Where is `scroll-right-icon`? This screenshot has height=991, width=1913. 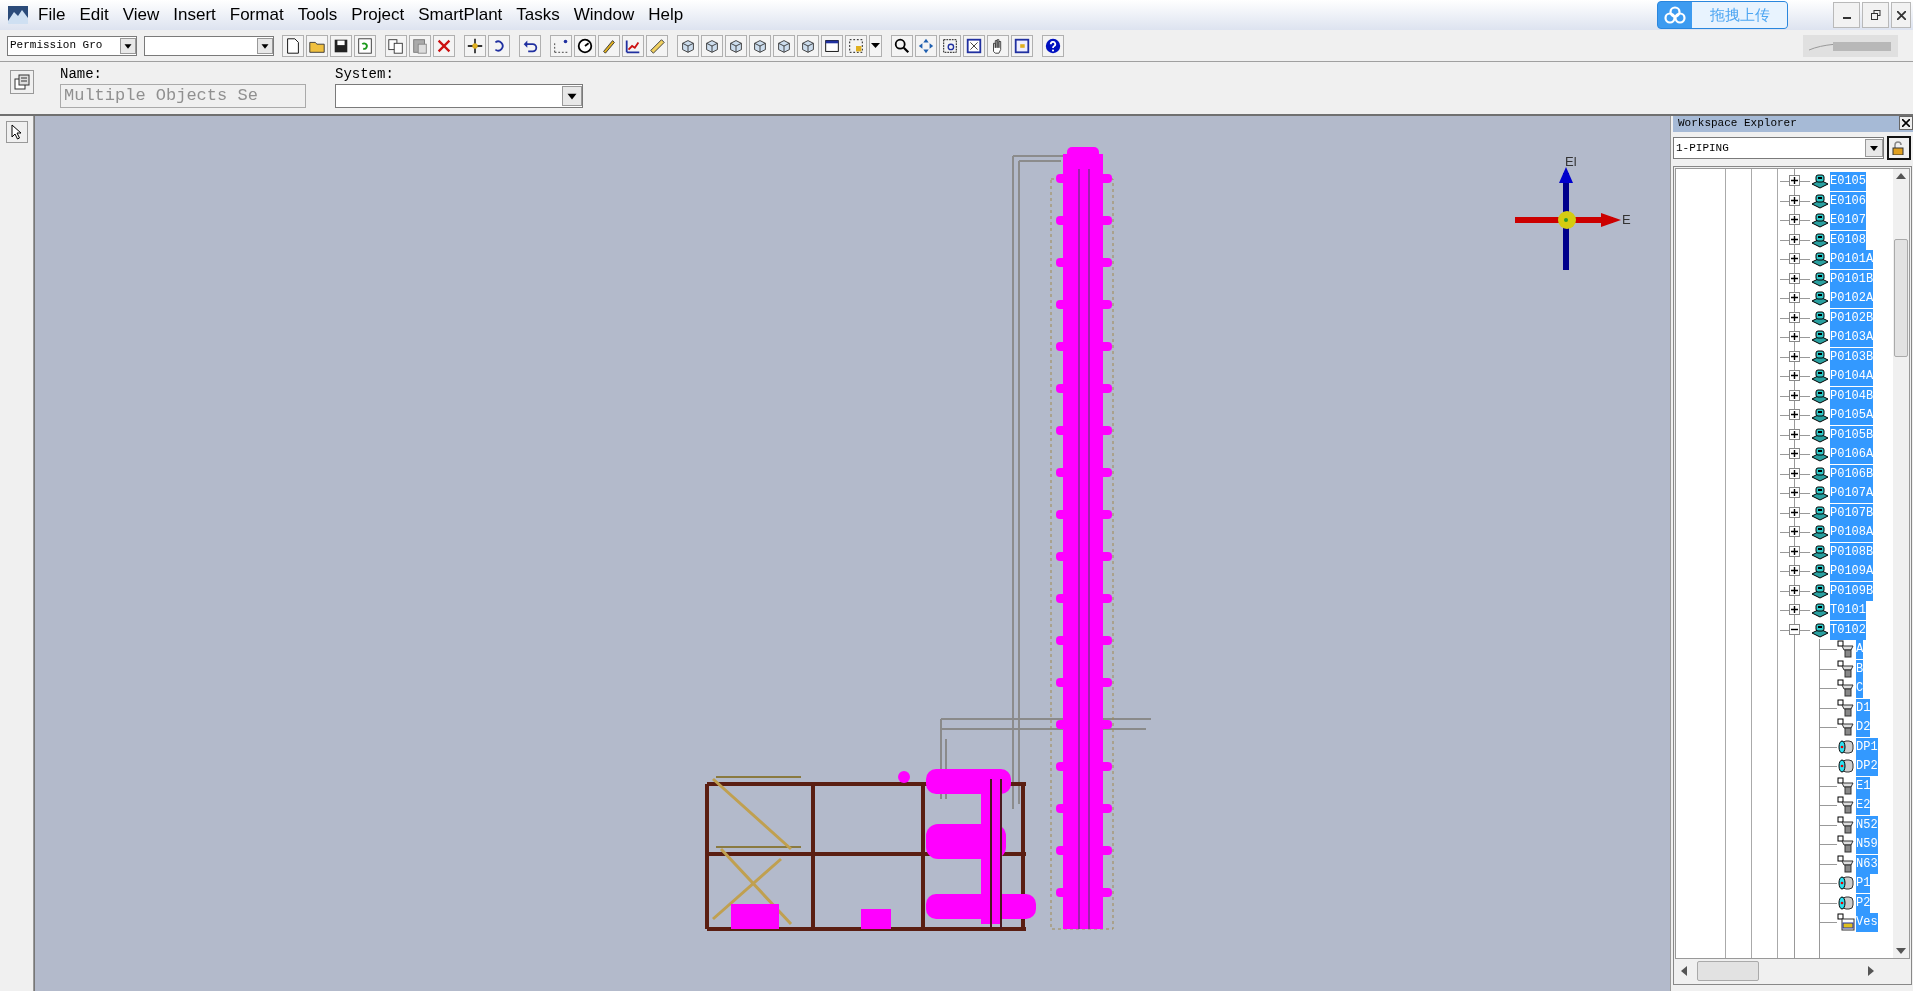
scroll-right-icon is located at coordinates (1871, 971).